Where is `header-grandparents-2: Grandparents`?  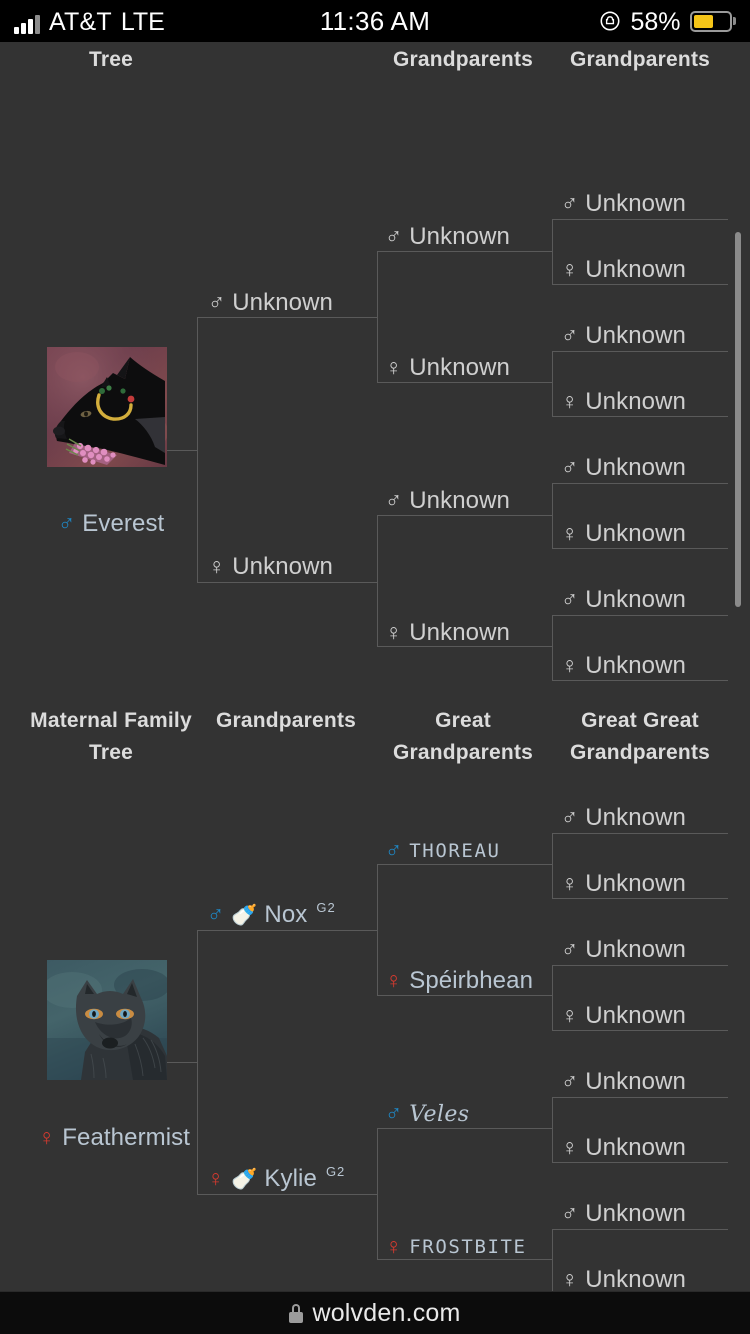
header-grandparents-2: Grandparents is located at coordinates (640, 59).